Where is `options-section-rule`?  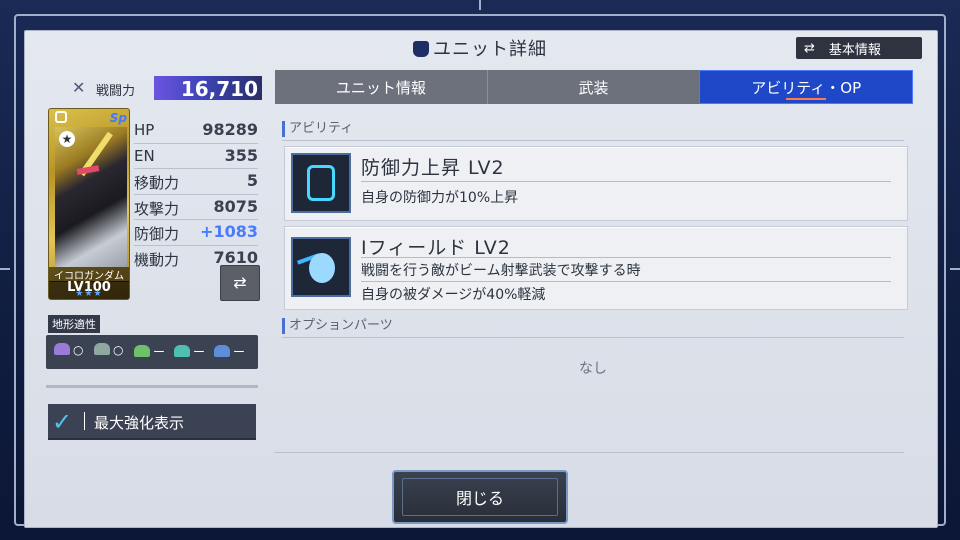 options-section-rule is located at coordinates (593, 337).